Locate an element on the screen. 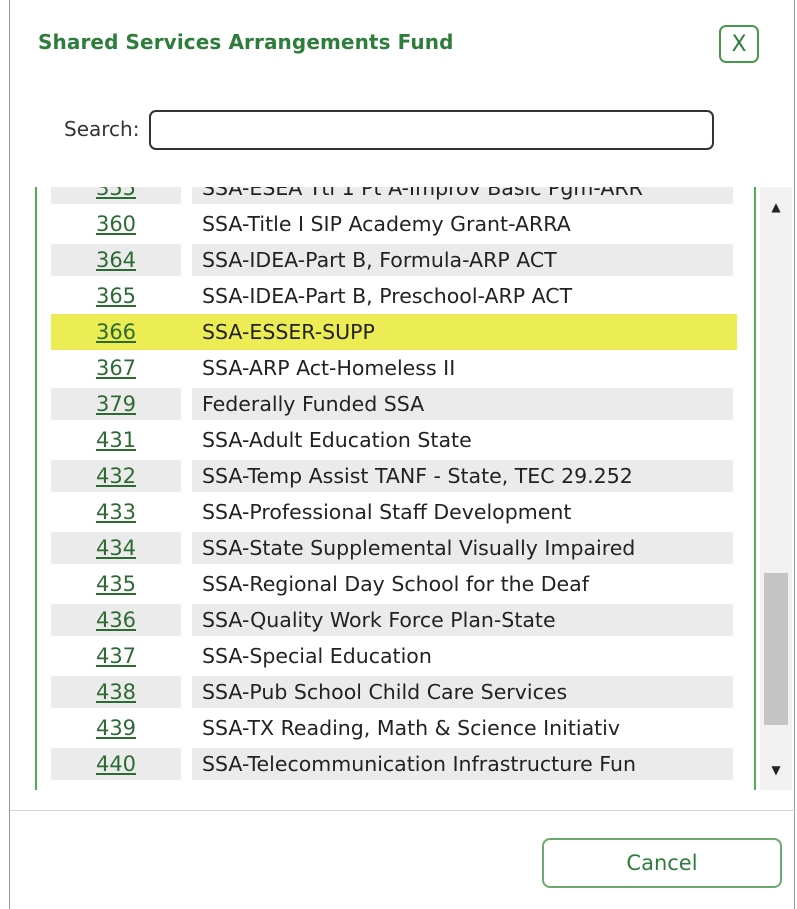 Image resolution: width=797 pixels, height=909 pixels. fund-code-link: 432 is located at coordinates (116, 476).